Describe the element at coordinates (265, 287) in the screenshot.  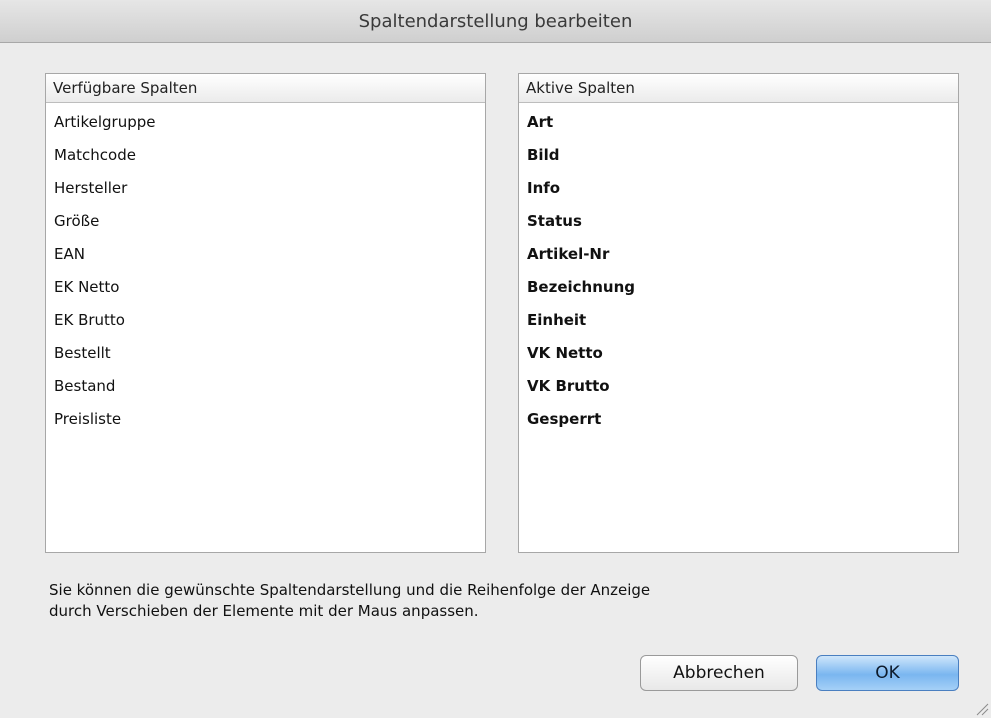
I see `list-item-ek-netto: EK Netto` at that location.